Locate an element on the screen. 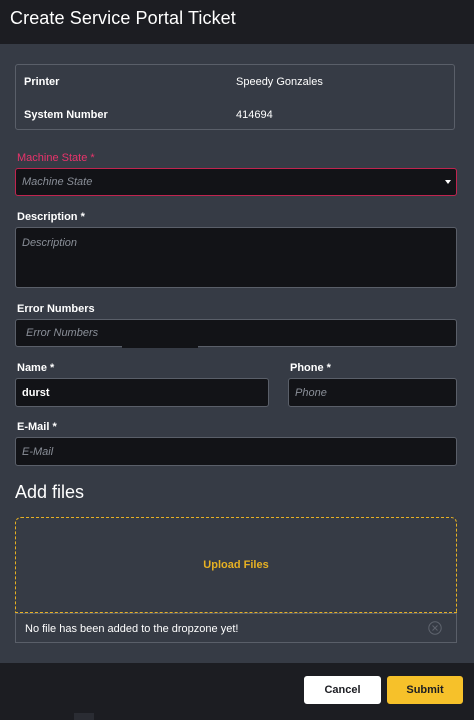  printer-value: Speedy Gonzales is located at coordinates (279, 82).